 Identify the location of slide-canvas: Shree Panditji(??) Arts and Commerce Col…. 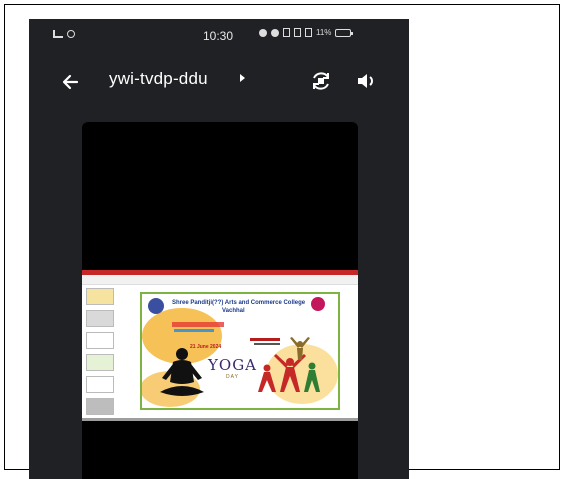
(240, 351).